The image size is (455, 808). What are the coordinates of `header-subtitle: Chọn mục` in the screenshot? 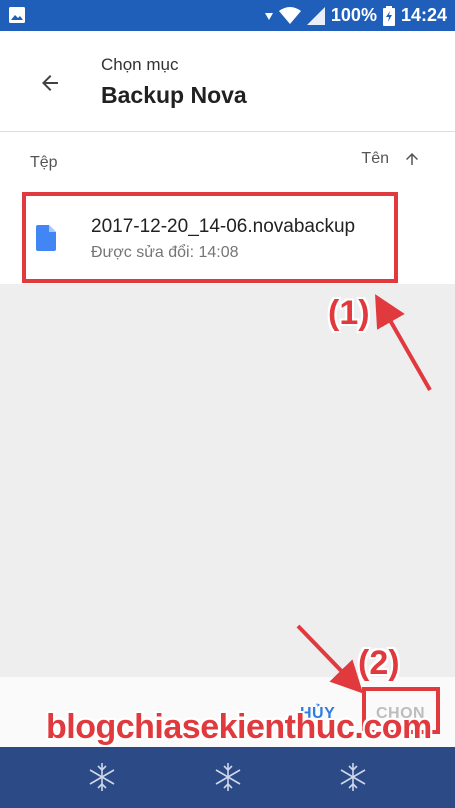 It's located at (140, 64).